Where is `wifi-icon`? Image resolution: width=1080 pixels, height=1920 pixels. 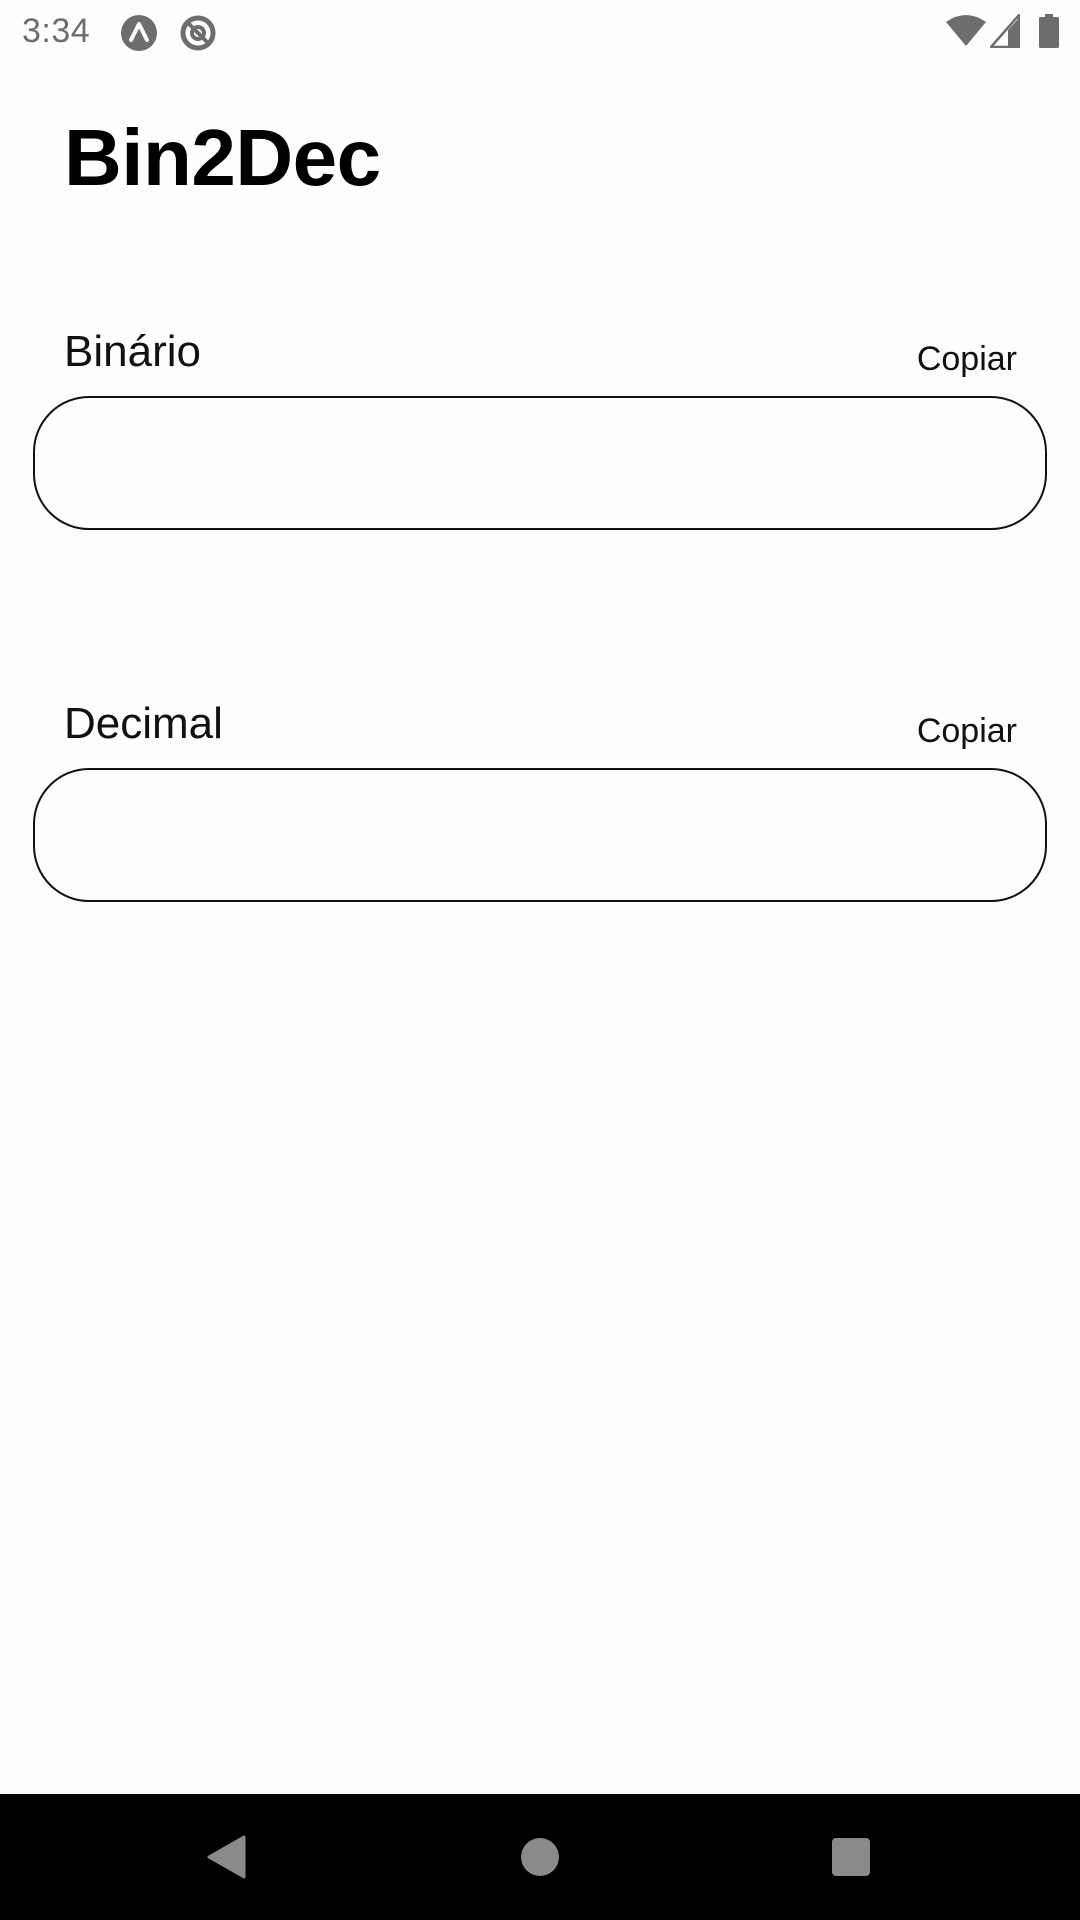
wifi-icon is located at coordinates (966, 30).